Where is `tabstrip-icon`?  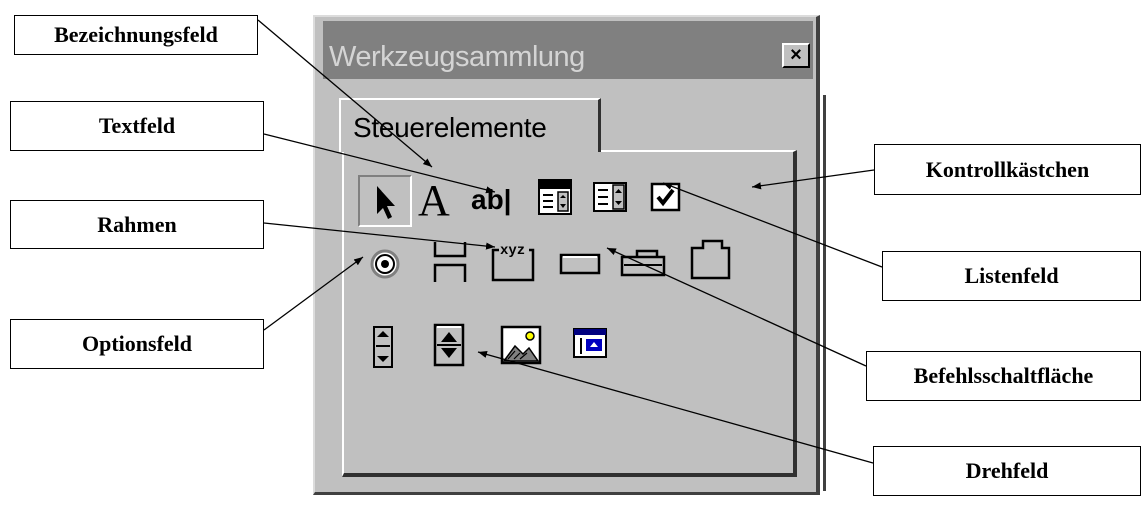 tabstrip-icon is located at coordinates (643, 263).